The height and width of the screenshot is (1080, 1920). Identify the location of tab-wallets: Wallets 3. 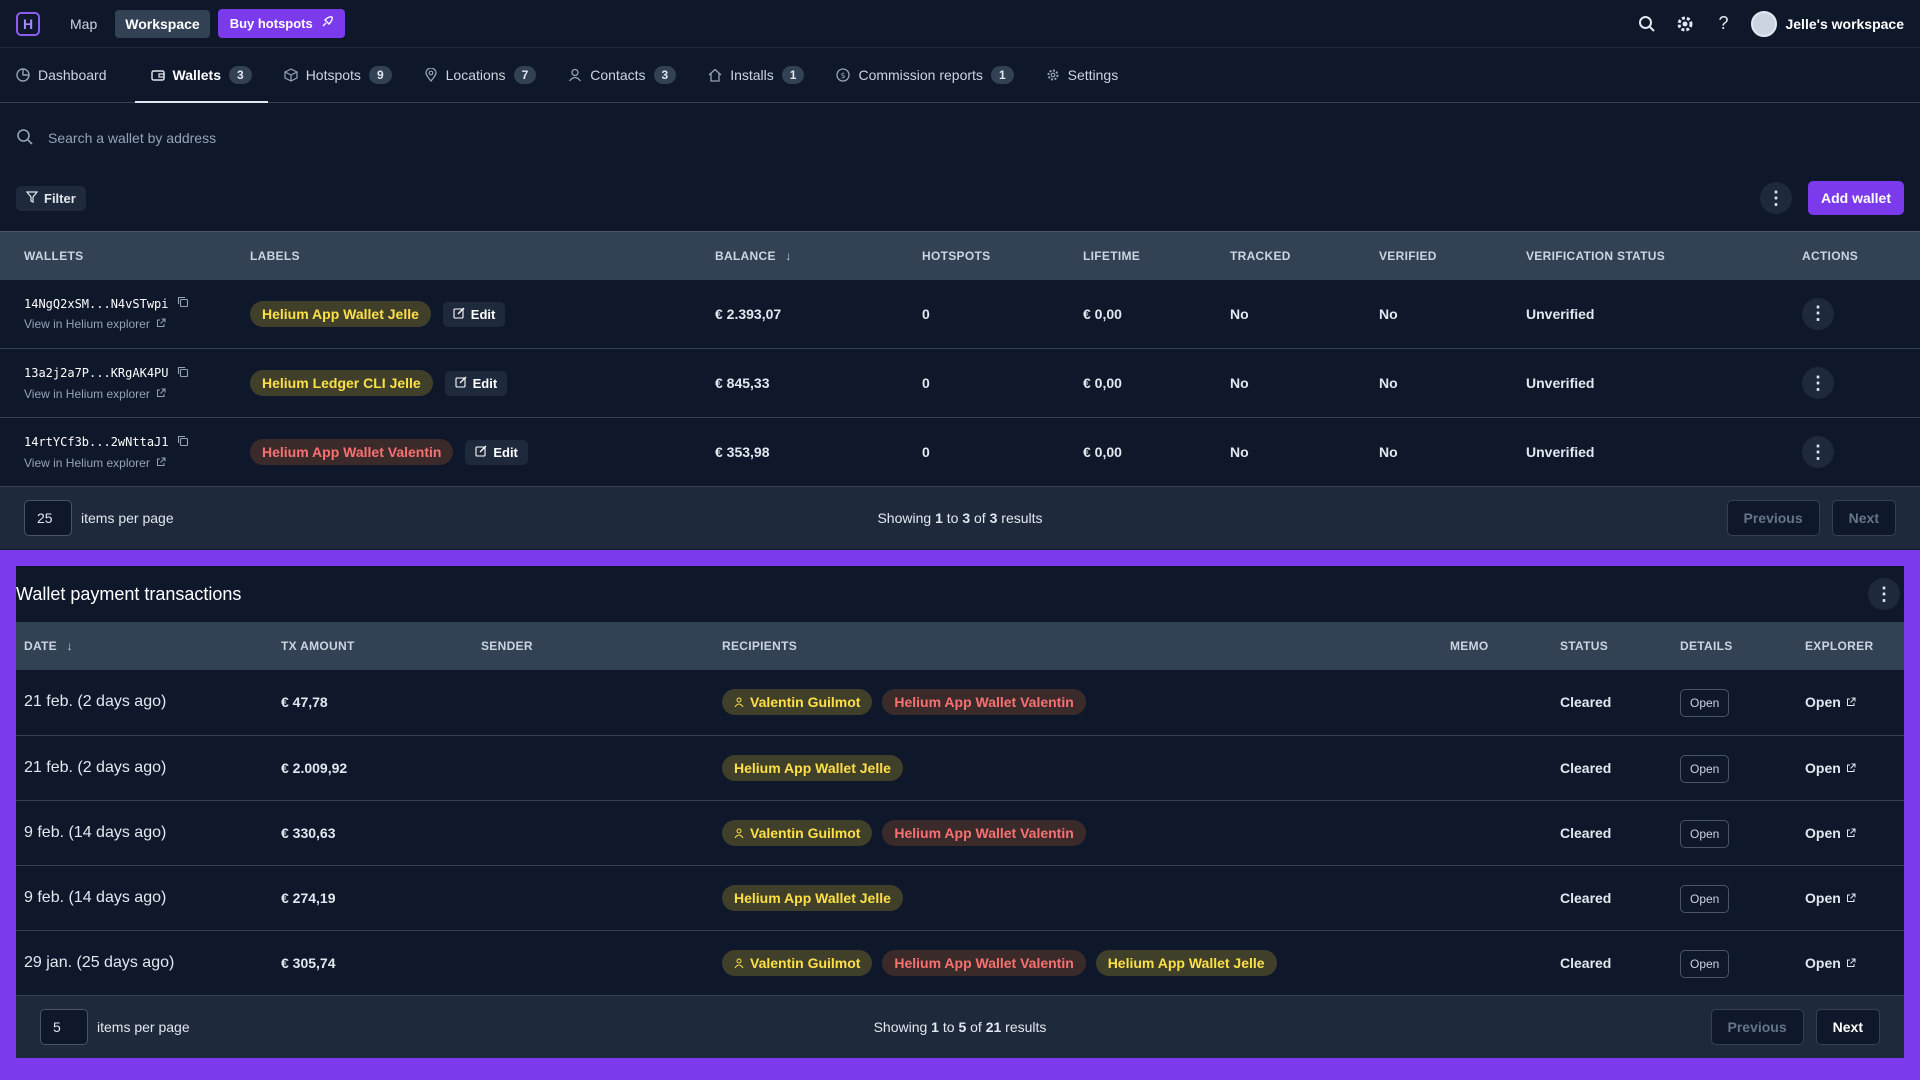
(201, 75).